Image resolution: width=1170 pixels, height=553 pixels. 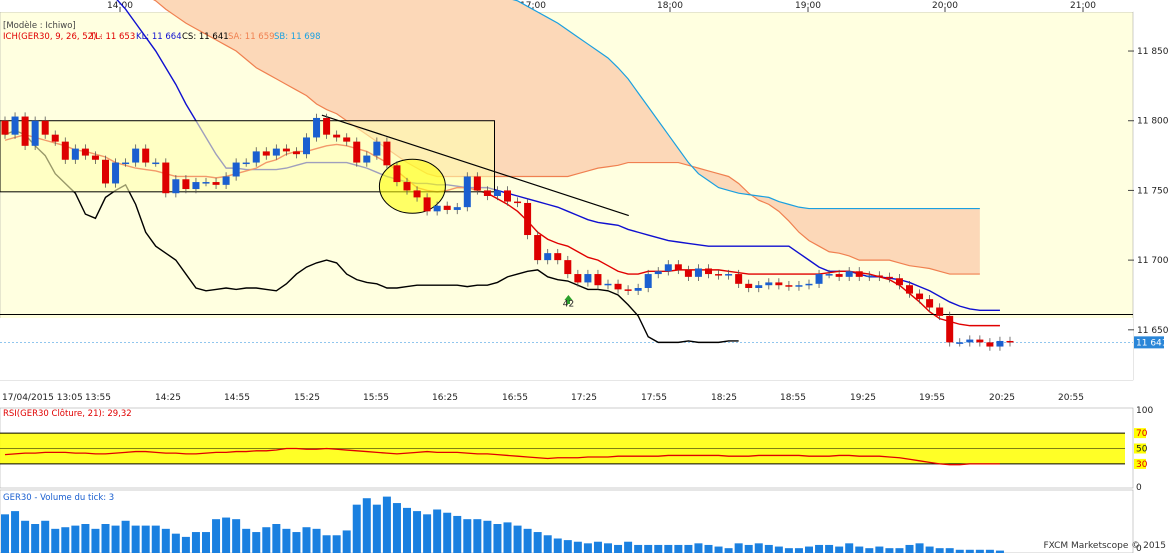 I want to click on price-label: 11 700, so click(x=1153, y=261).